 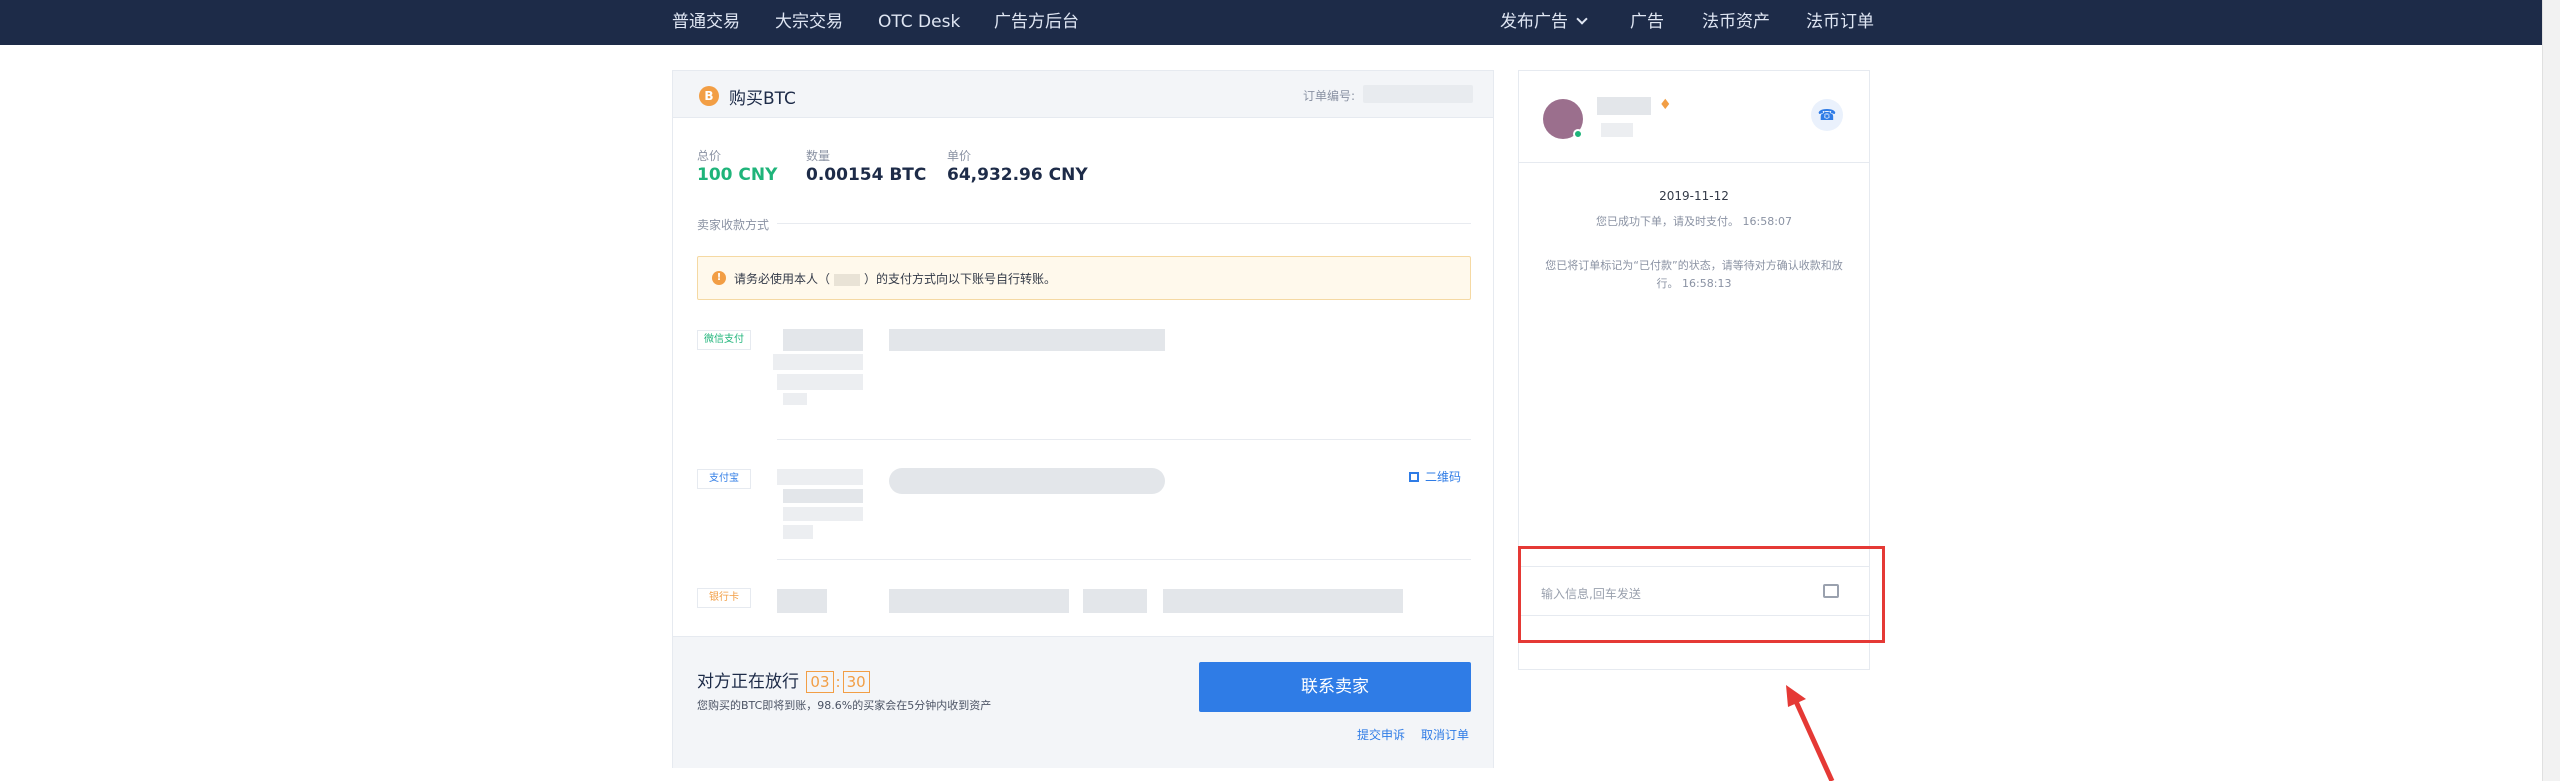 I want to click on nav-otc-desk: OTC Desk, so click(x=919, y=22).